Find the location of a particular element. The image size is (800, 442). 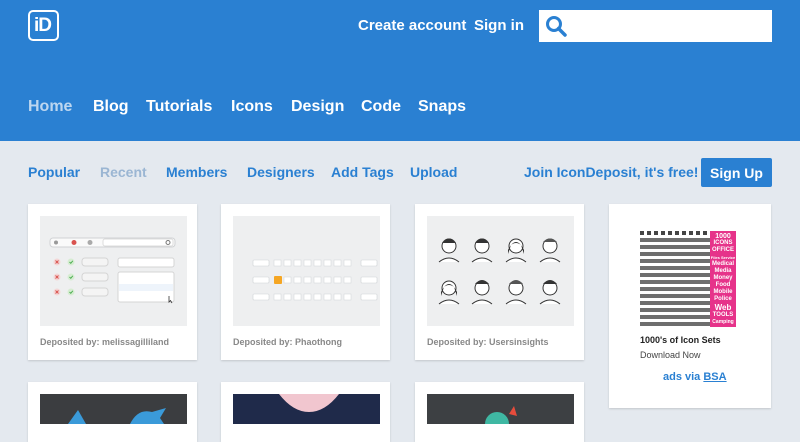

nav-tutorials: Tutorials is located at coordinates (179, 107).